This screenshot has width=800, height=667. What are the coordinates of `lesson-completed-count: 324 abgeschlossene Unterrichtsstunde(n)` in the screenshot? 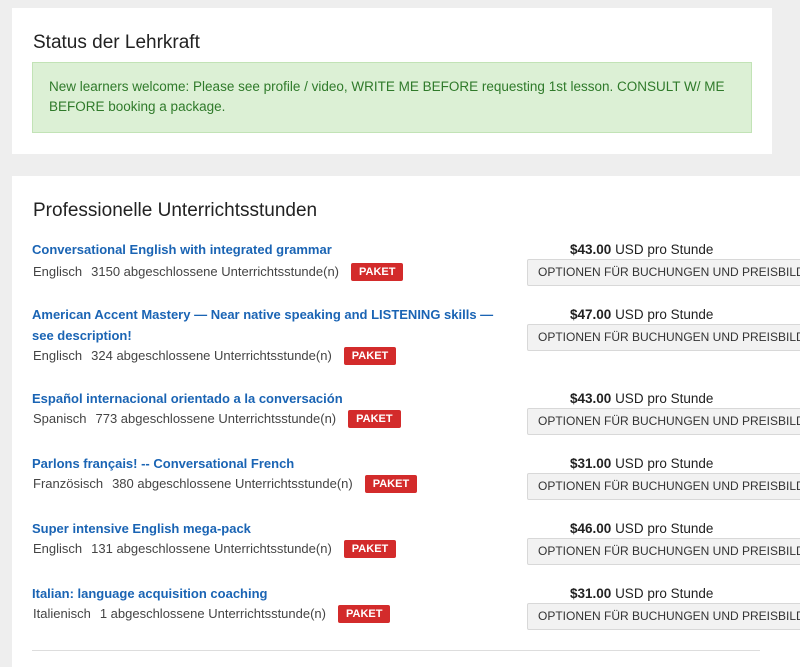 It's located at (211, 355).